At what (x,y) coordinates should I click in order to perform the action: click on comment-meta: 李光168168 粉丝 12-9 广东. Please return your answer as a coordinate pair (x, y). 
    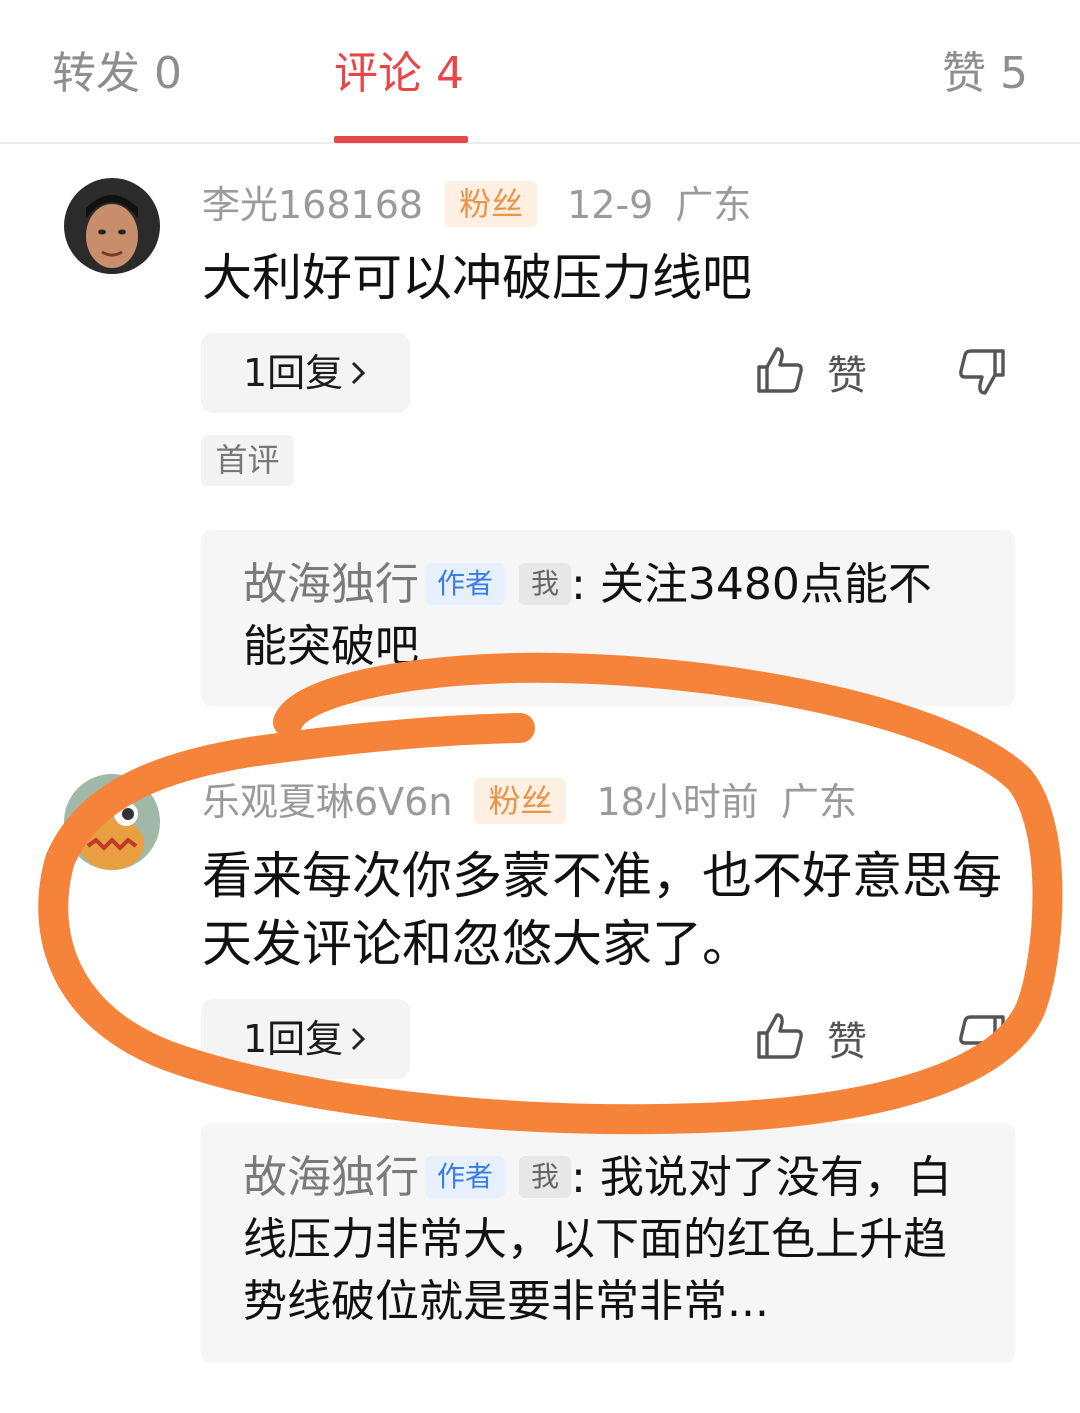
    Looking at the image, I should click on (487, 205).